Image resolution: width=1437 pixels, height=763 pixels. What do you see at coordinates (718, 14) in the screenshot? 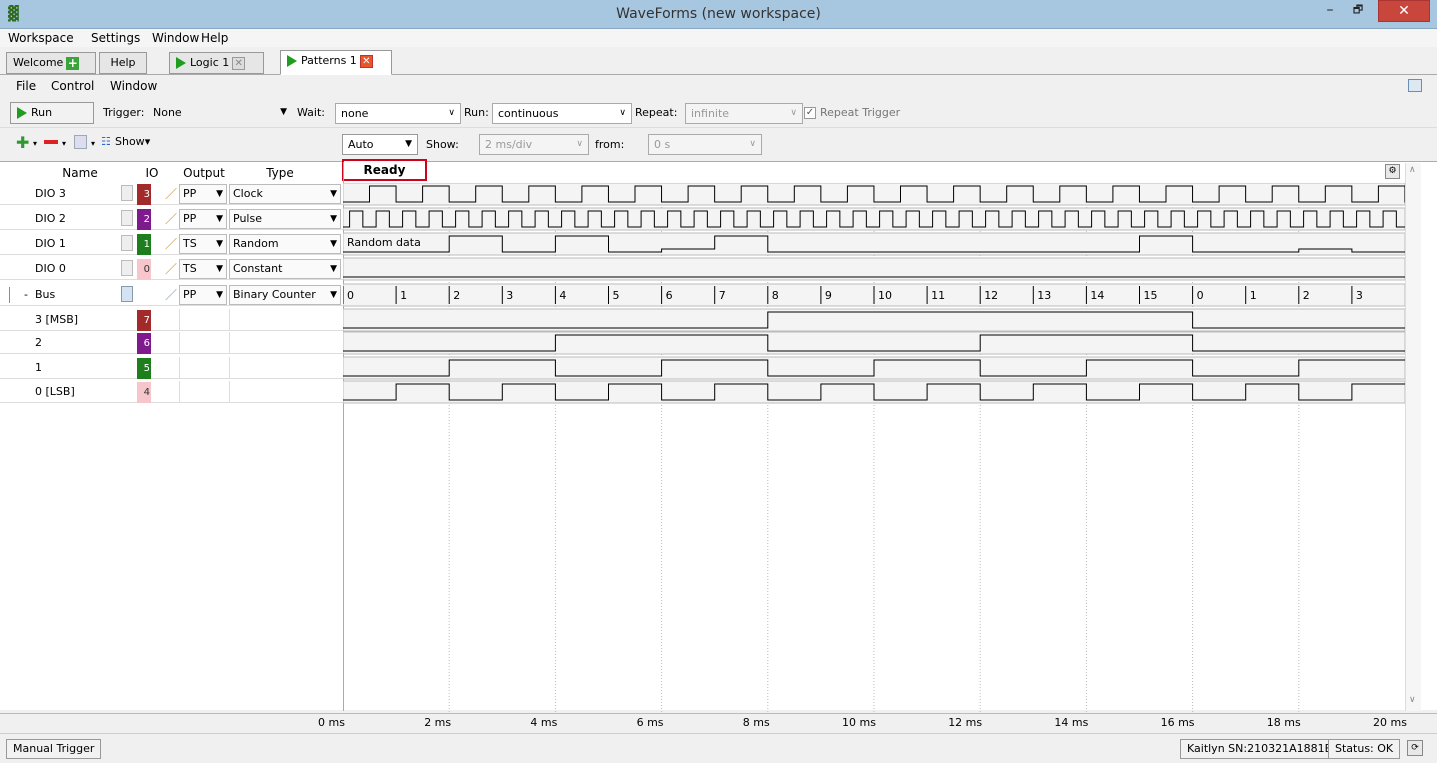
I see `title-bar: ▓ WaveForms (new workspace) – 🗗 ✕` at bounding box center [718, 14].